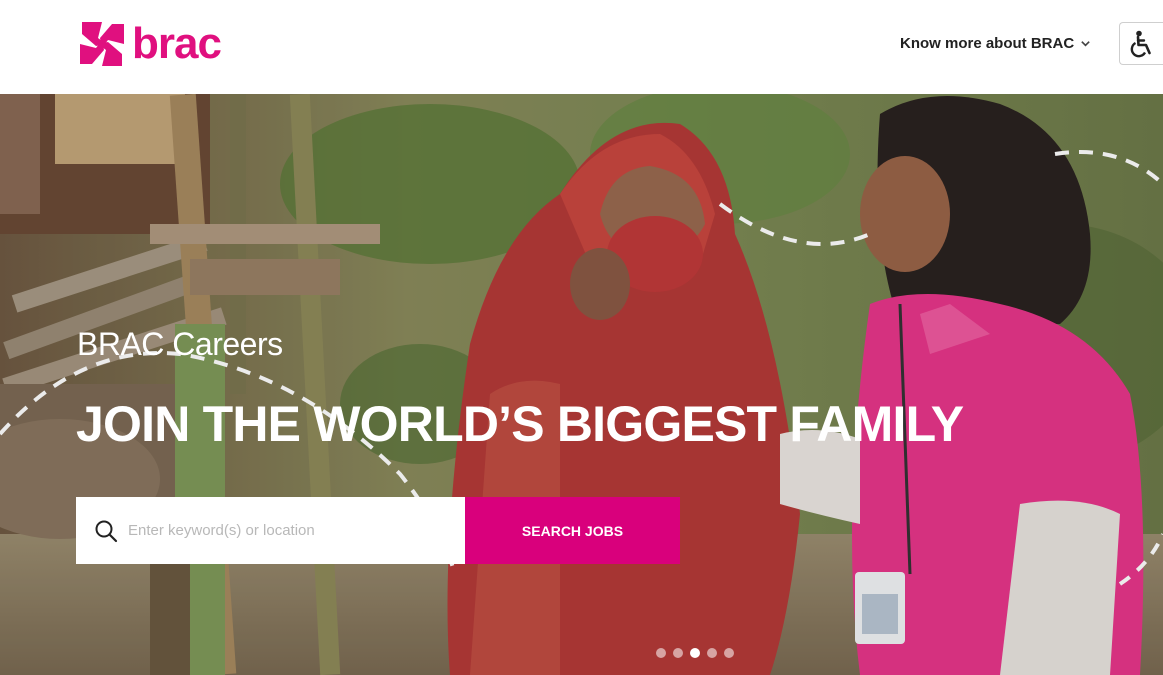 The width and height of the screenshot is (1163, 675). I want to click on wheelchair-accessibility-icon, so click(1140, 43).